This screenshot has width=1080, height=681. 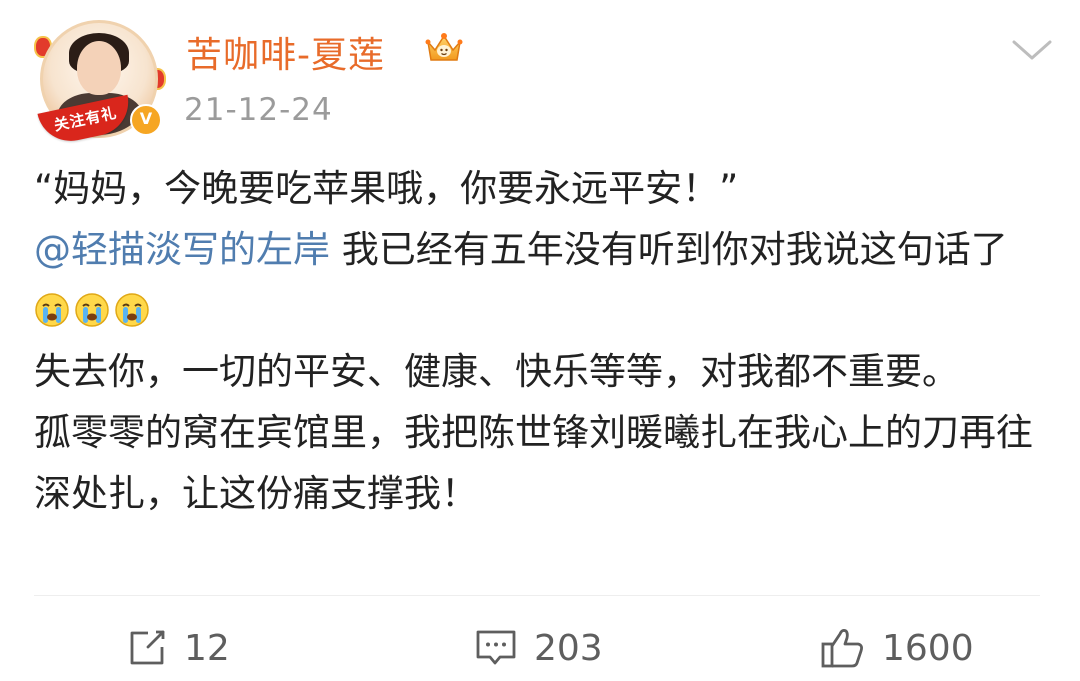 What do you see at coordinates (444, 48) in the screenshot?
I see `crown-icon` at bounding box center [444, 48].